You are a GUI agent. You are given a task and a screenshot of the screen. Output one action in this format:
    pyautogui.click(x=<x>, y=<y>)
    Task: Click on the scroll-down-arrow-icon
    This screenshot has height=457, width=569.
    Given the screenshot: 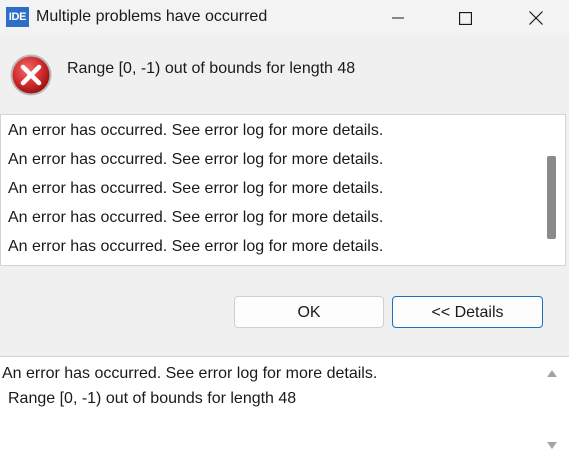 What is the action you would take?
    pyautogui.click(x=552, y=445)
    